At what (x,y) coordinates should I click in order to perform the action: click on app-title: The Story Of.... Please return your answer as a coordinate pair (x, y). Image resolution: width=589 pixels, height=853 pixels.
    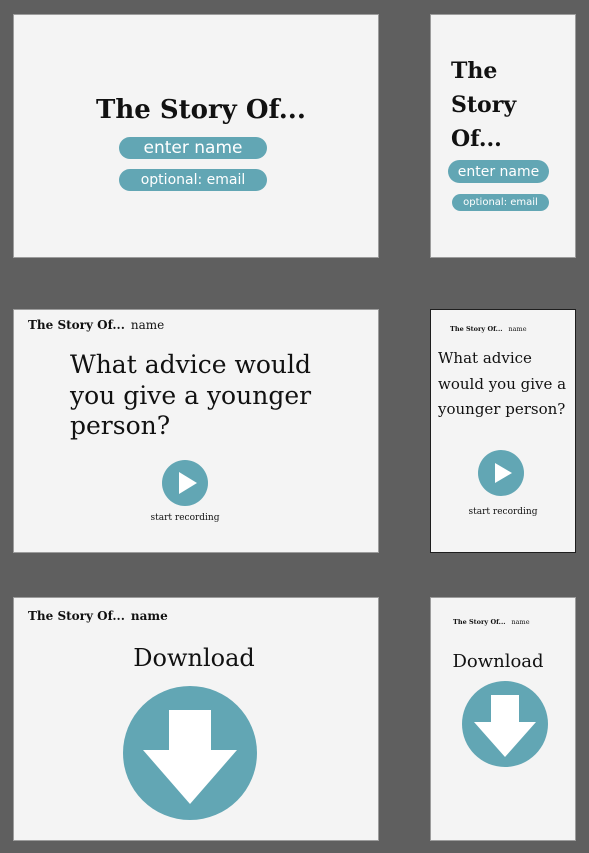
    Looking at the image, I should click on (201, 110).